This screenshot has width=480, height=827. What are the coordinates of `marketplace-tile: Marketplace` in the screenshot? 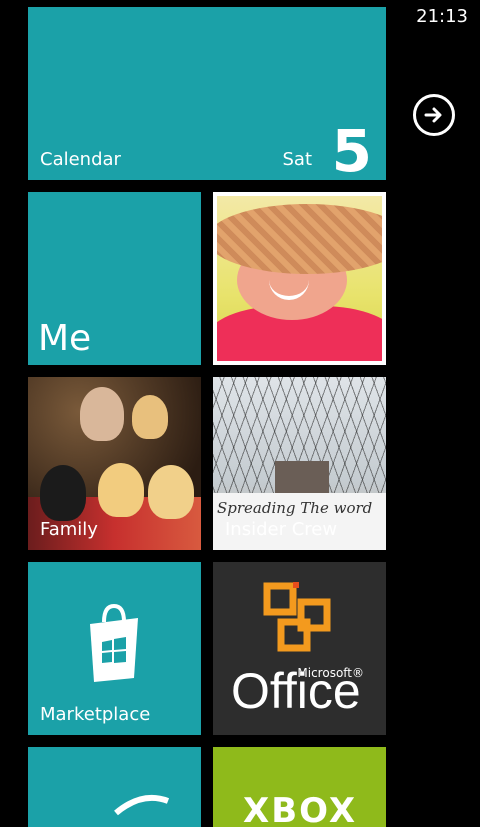 It's located at (114, 648).